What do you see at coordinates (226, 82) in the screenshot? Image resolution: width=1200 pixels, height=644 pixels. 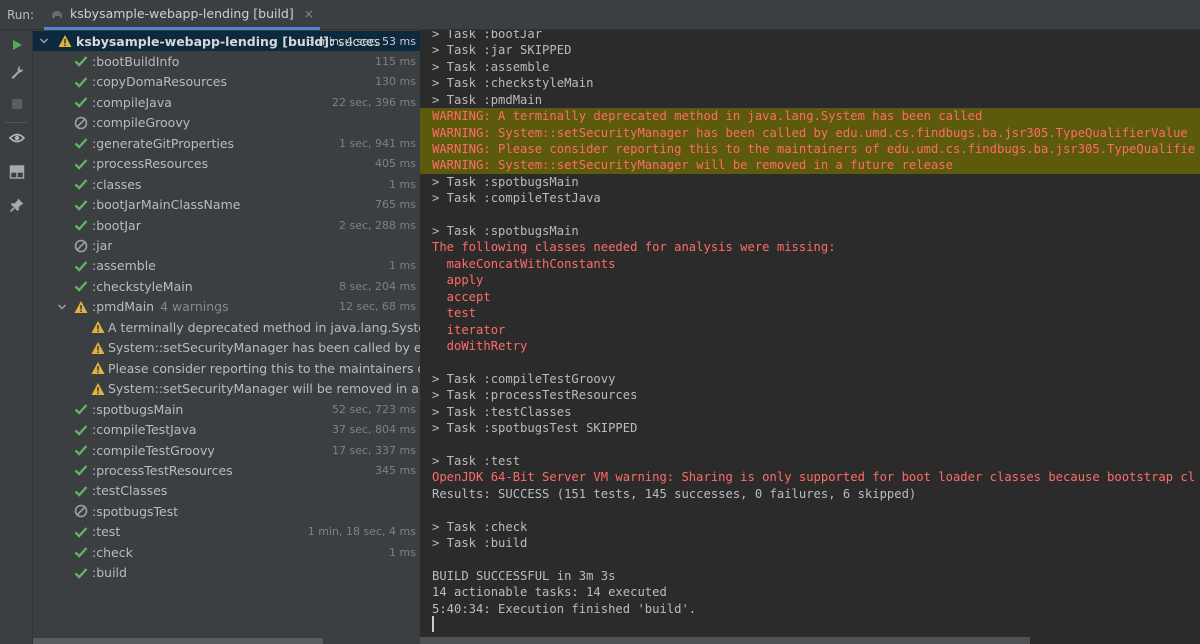 I see `tree-task-row: :copyDomaResources 130 ms` at bounding box center [226, 82].